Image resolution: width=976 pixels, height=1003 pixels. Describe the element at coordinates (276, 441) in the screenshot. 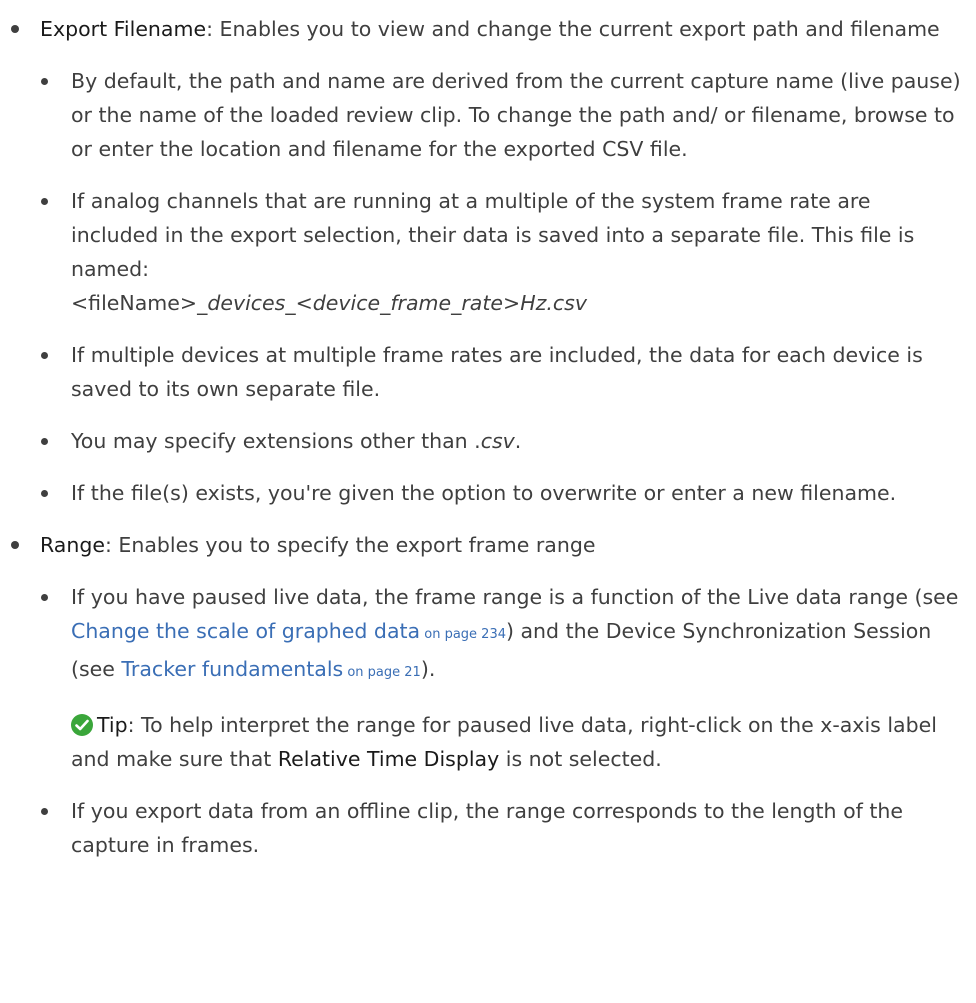

I see `extensions-text: You may specify extensions other than .` at that location.